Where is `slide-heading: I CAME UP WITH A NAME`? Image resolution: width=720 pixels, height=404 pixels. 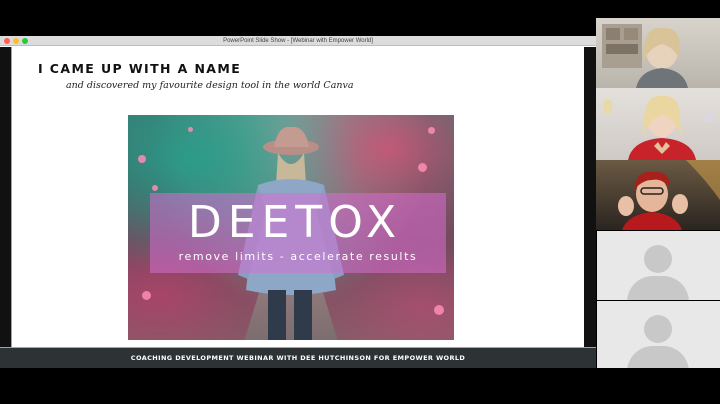
slide-heading: I CAME UP WITH A NAME is located at coordinates (140, 68).